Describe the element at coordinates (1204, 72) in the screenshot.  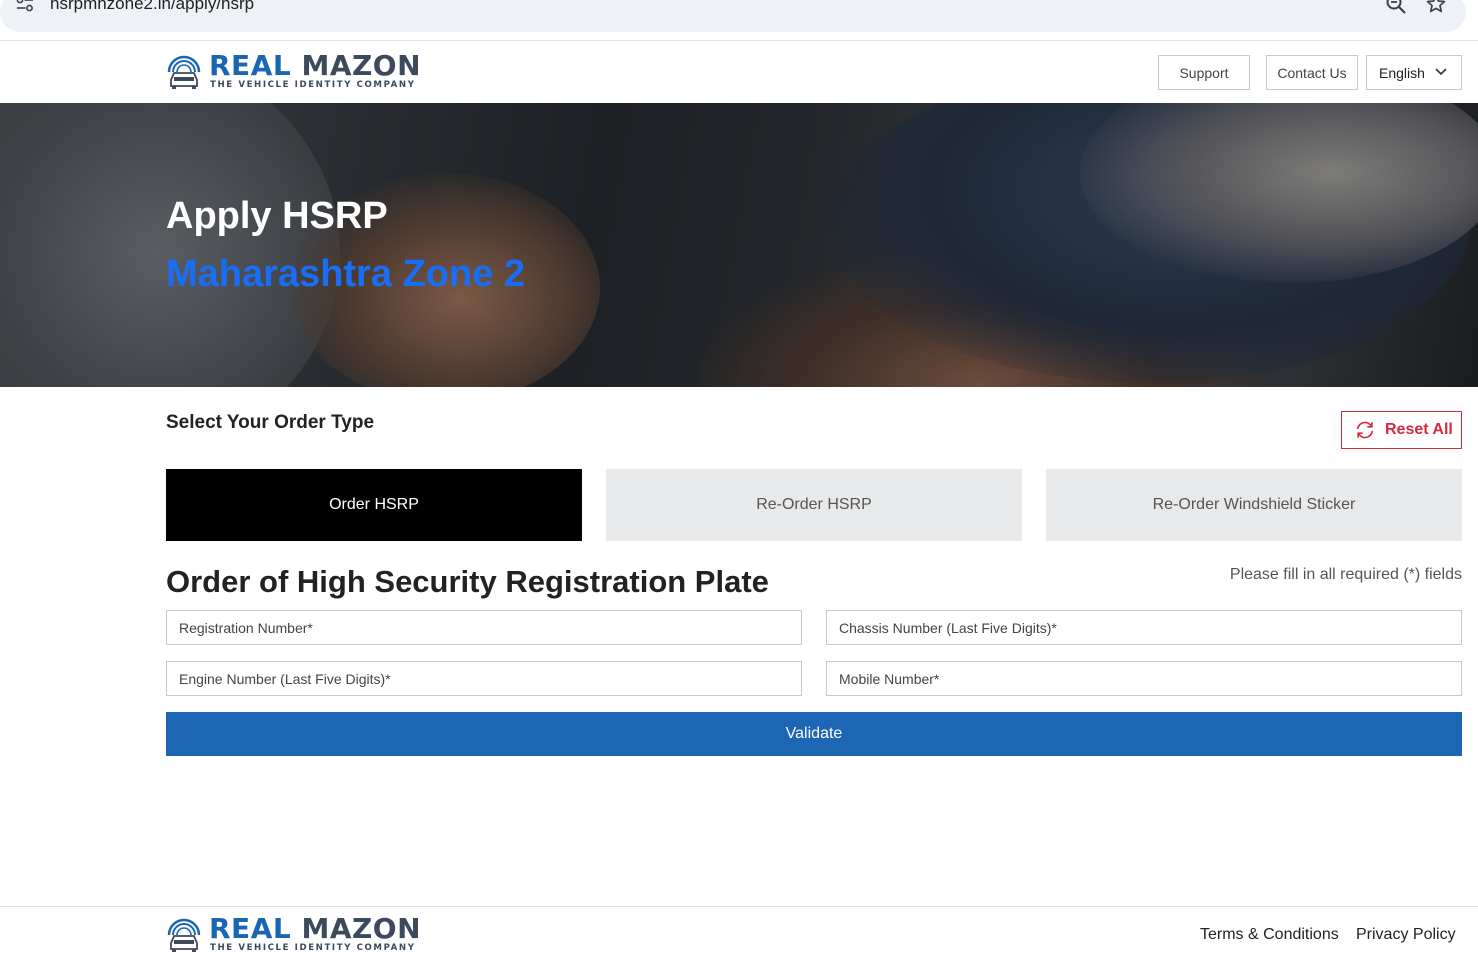
I see `support-button: Support` at that location.